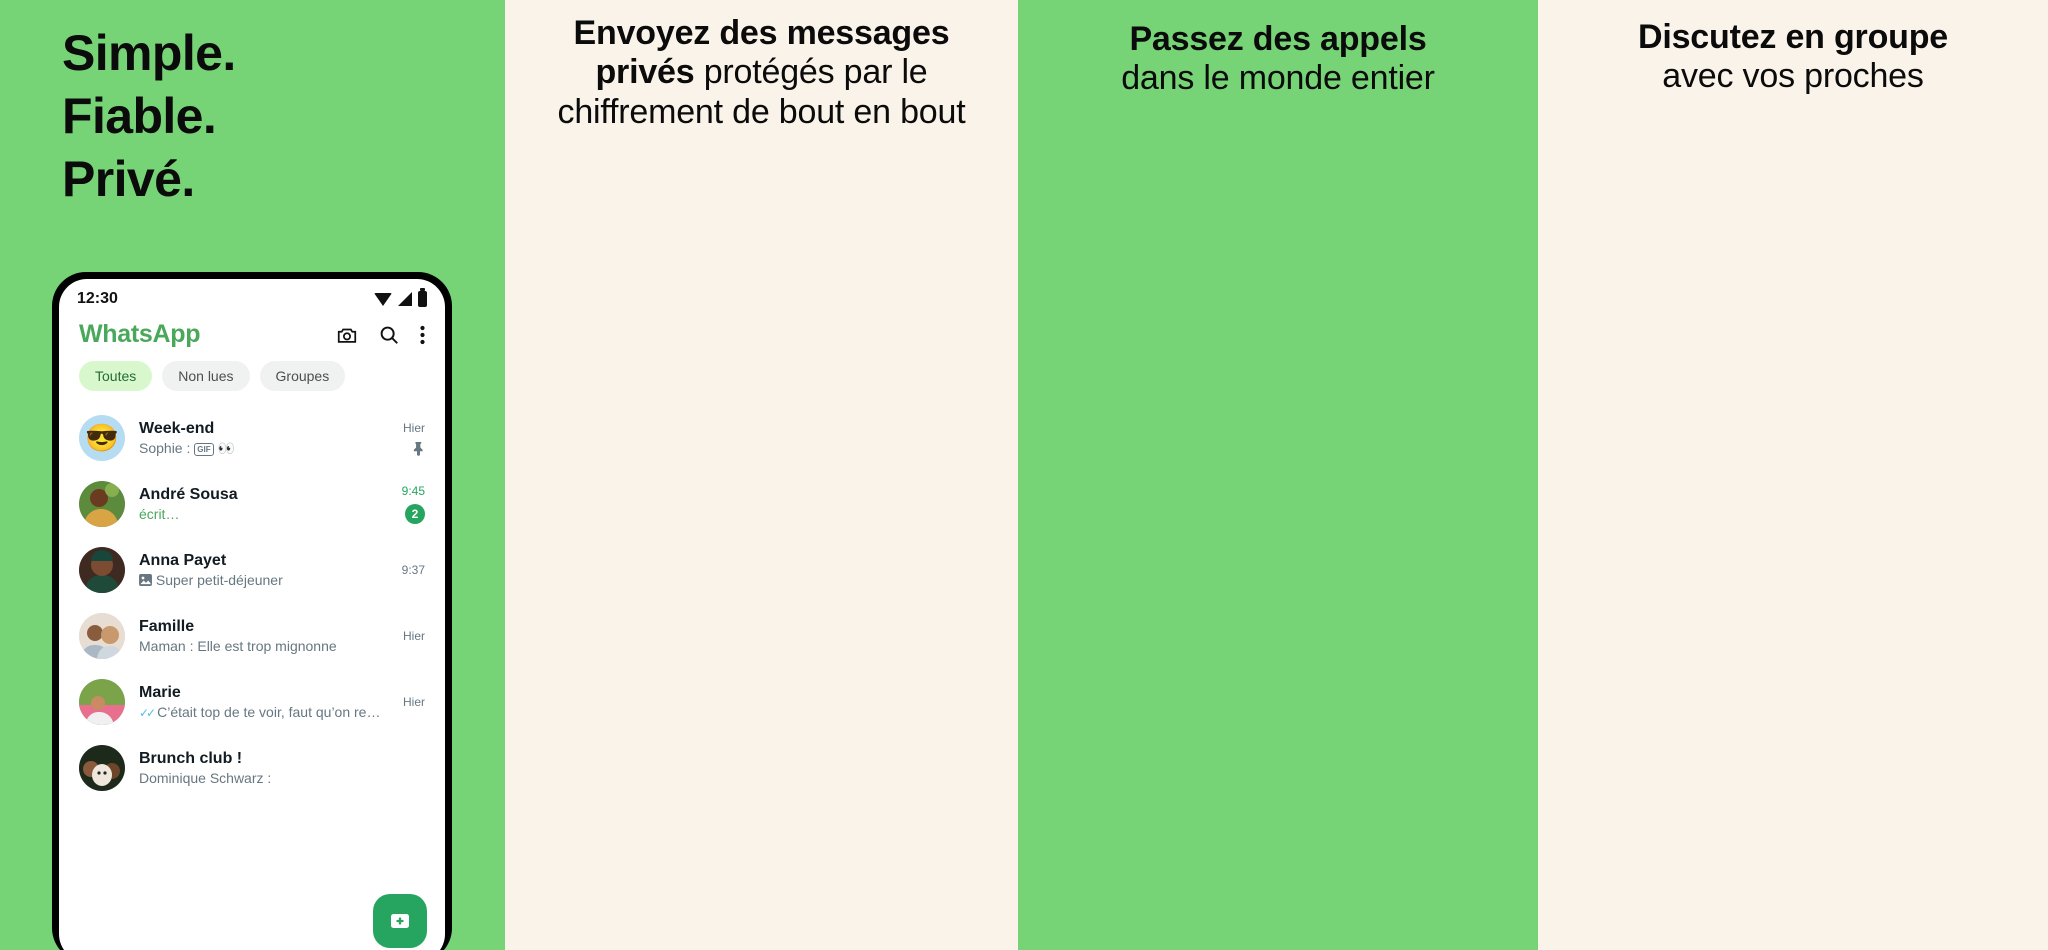 Image resolution: width=2048 pixels, height=950 pixels. Describe the element at coordinates (177, 428) in the screenshot. I see `chat-name: Week-end` at that location.